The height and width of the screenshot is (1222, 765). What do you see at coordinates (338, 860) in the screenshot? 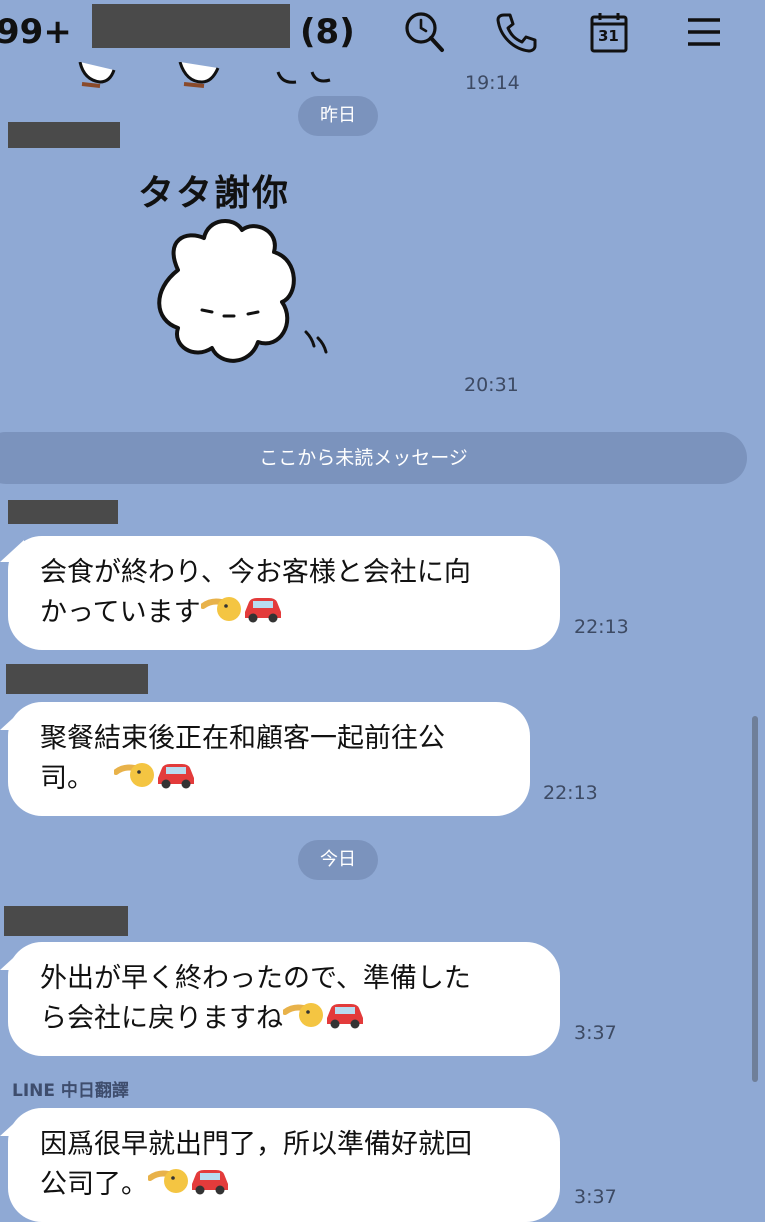
I see `date-separator-today: 今日` at bounding box center [338, 860].